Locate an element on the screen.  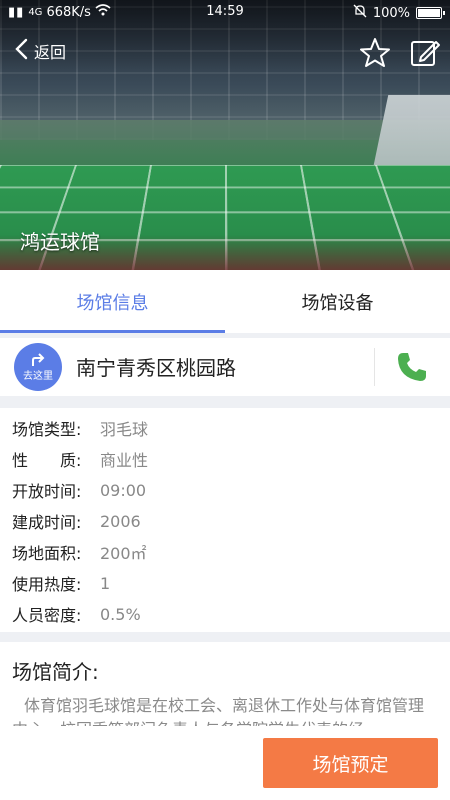
chevron-left-icon is located at coordinates (21, 51).